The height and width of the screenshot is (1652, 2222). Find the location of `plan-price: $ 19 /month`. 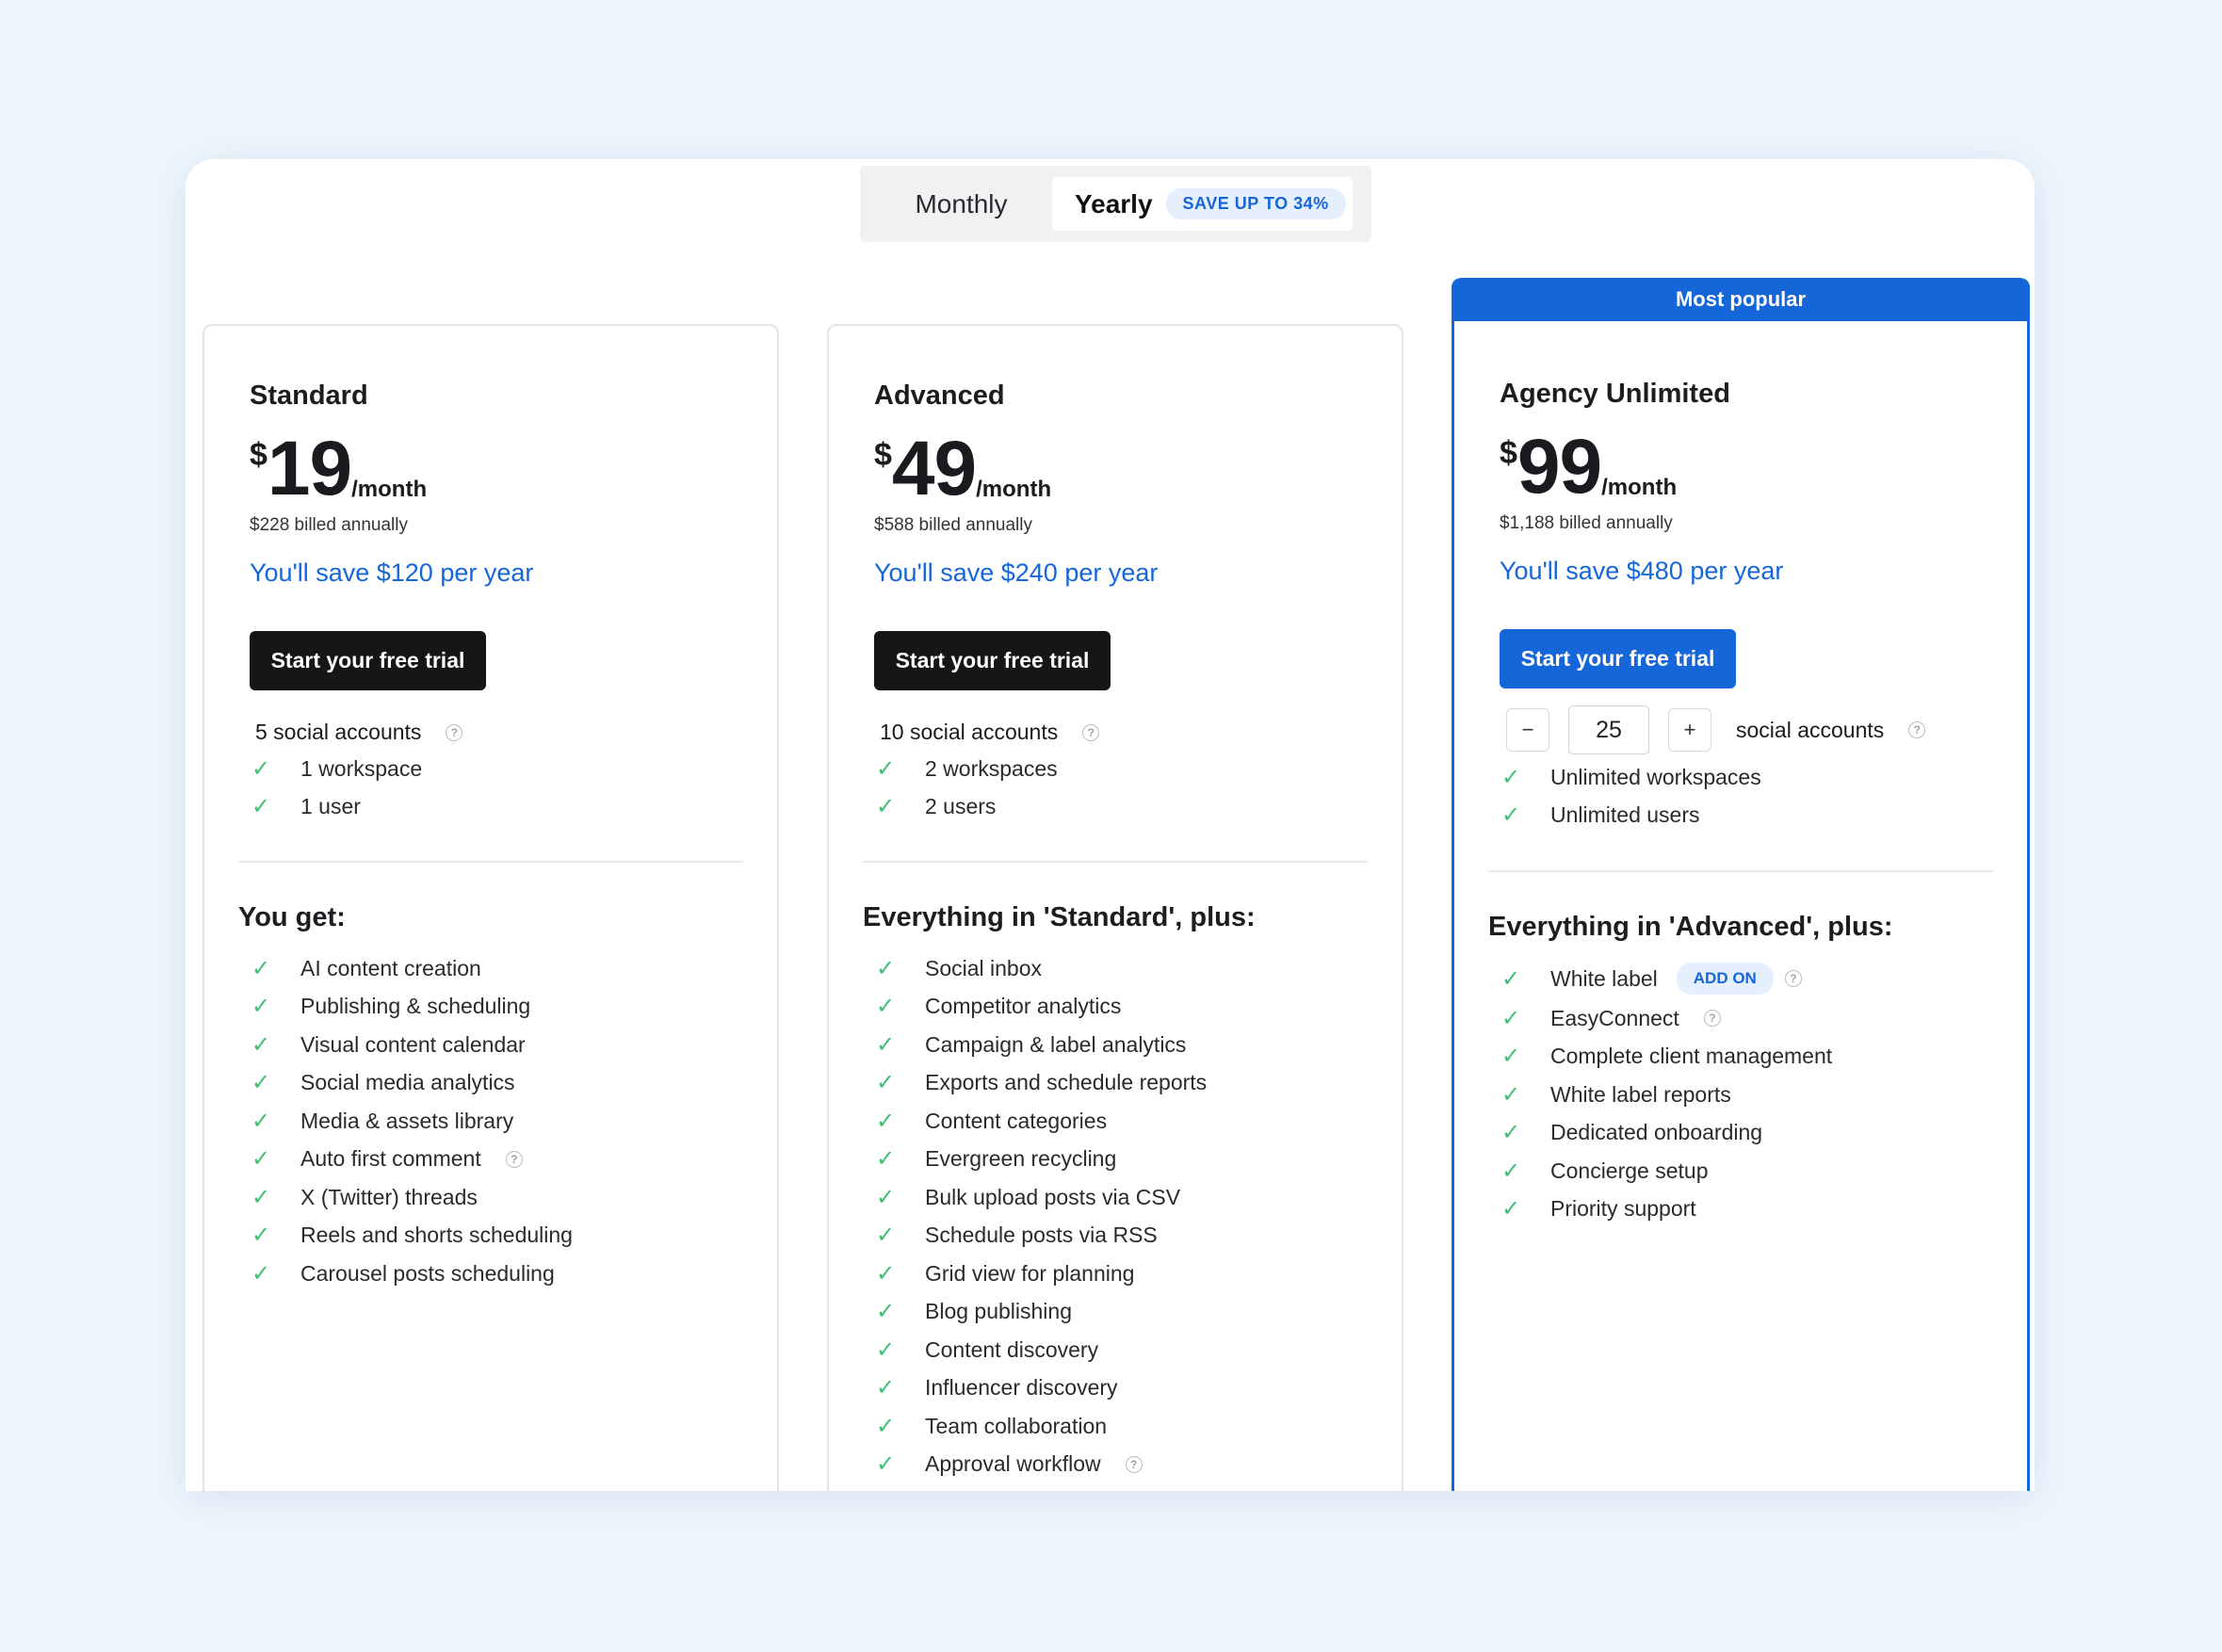

plan-price: $ 19 /month is located at coordinates (338, 469).